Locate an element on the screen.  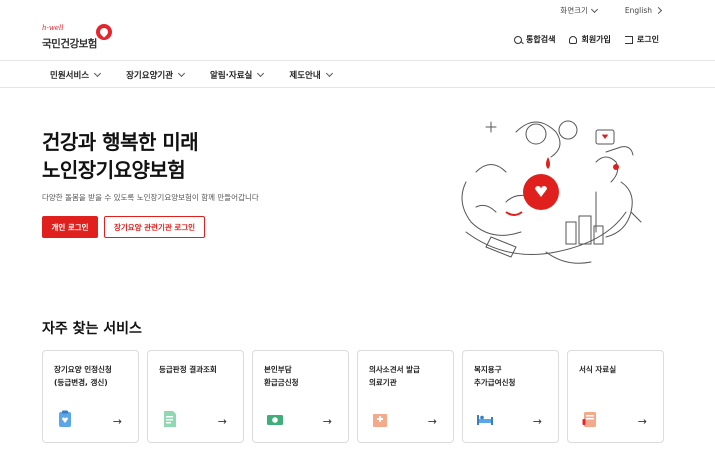
service-card-form-archive: 서식 자료실 → is located at coordinates (615, 396).